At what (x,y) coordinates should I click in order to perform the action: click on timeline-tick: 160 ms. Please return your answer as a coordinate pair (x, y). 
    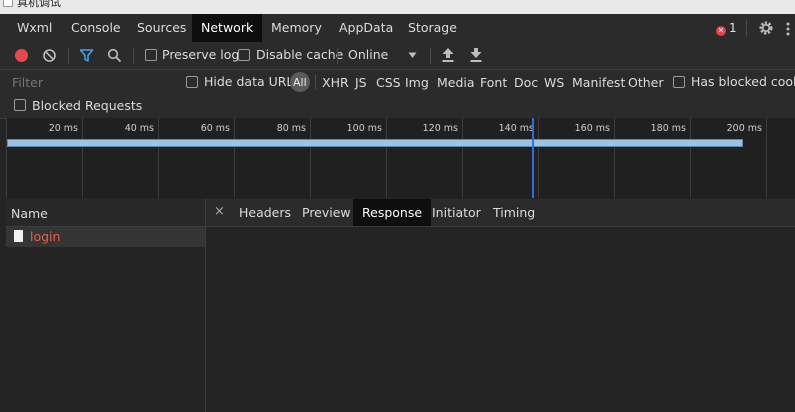
    Looking at the image, I should click on (592, 128).